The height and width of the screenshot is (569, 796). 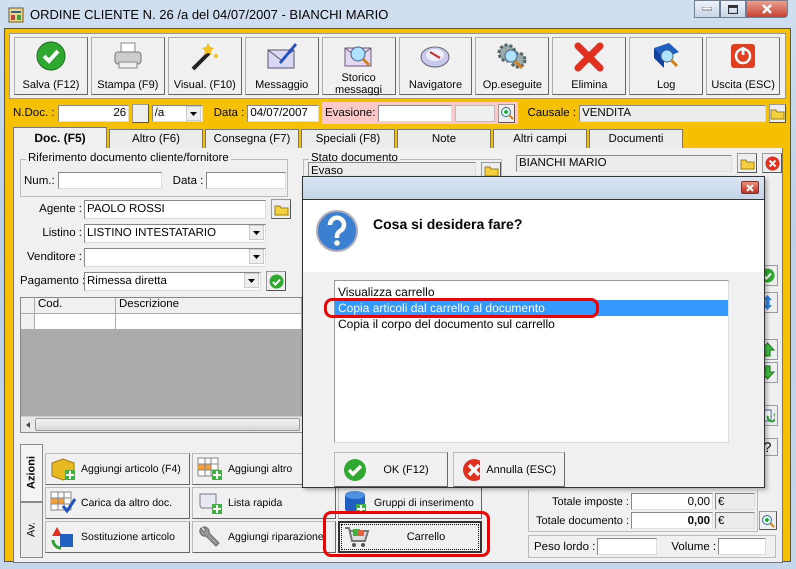 I want to click on operations-button: Op.eseguite, so click(x=512, y=66).